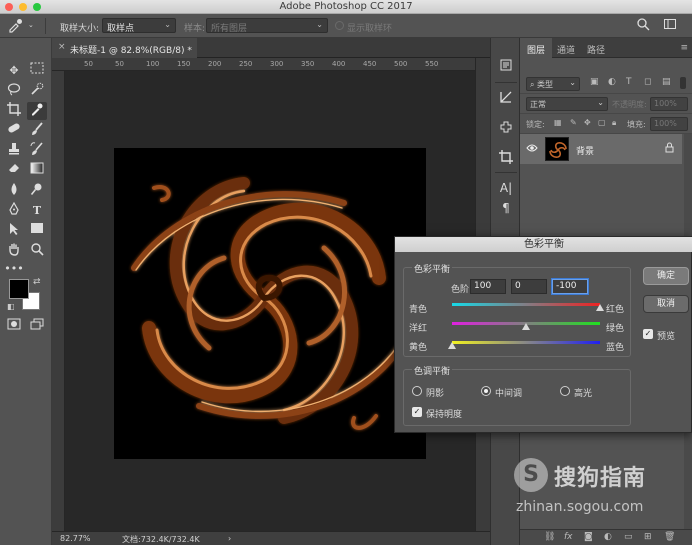 Image resolution: width=692 pixels, height=545 pixels. What do you see at coordinates (277, 64) in the screenshot?
I see `ruler-tick-label: 300` at bounding box center [277, 64].